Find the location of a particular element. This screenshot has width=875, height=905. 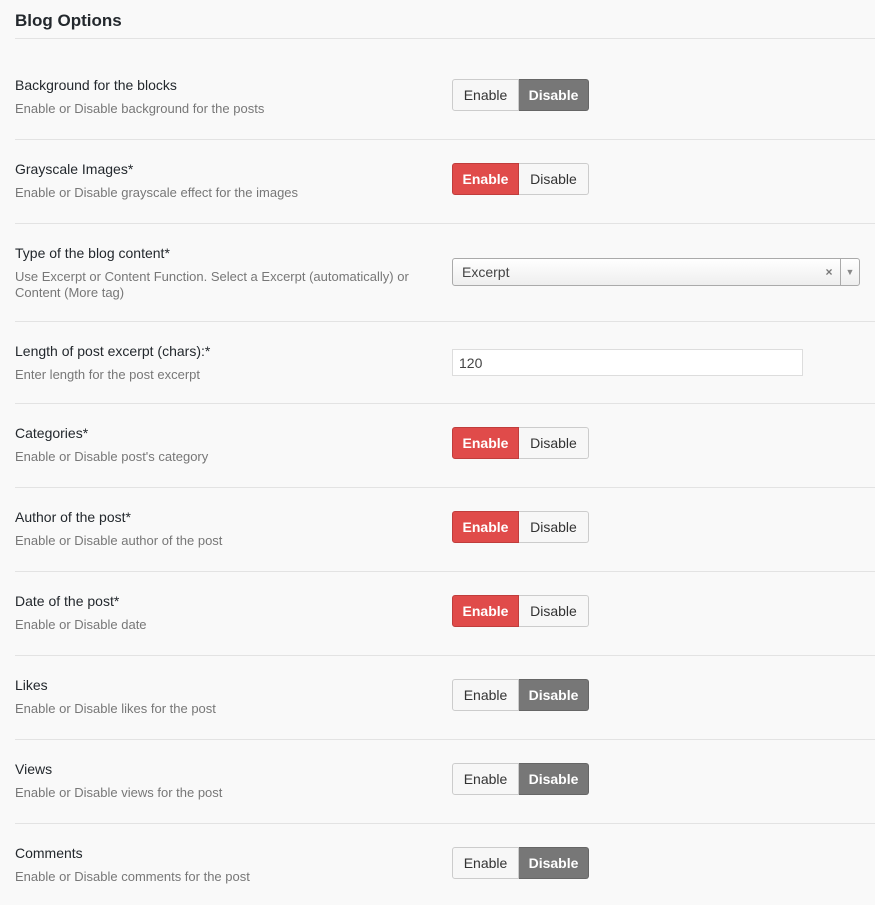

author-toggle: Enable Disable is located at coordinates (520, 527).